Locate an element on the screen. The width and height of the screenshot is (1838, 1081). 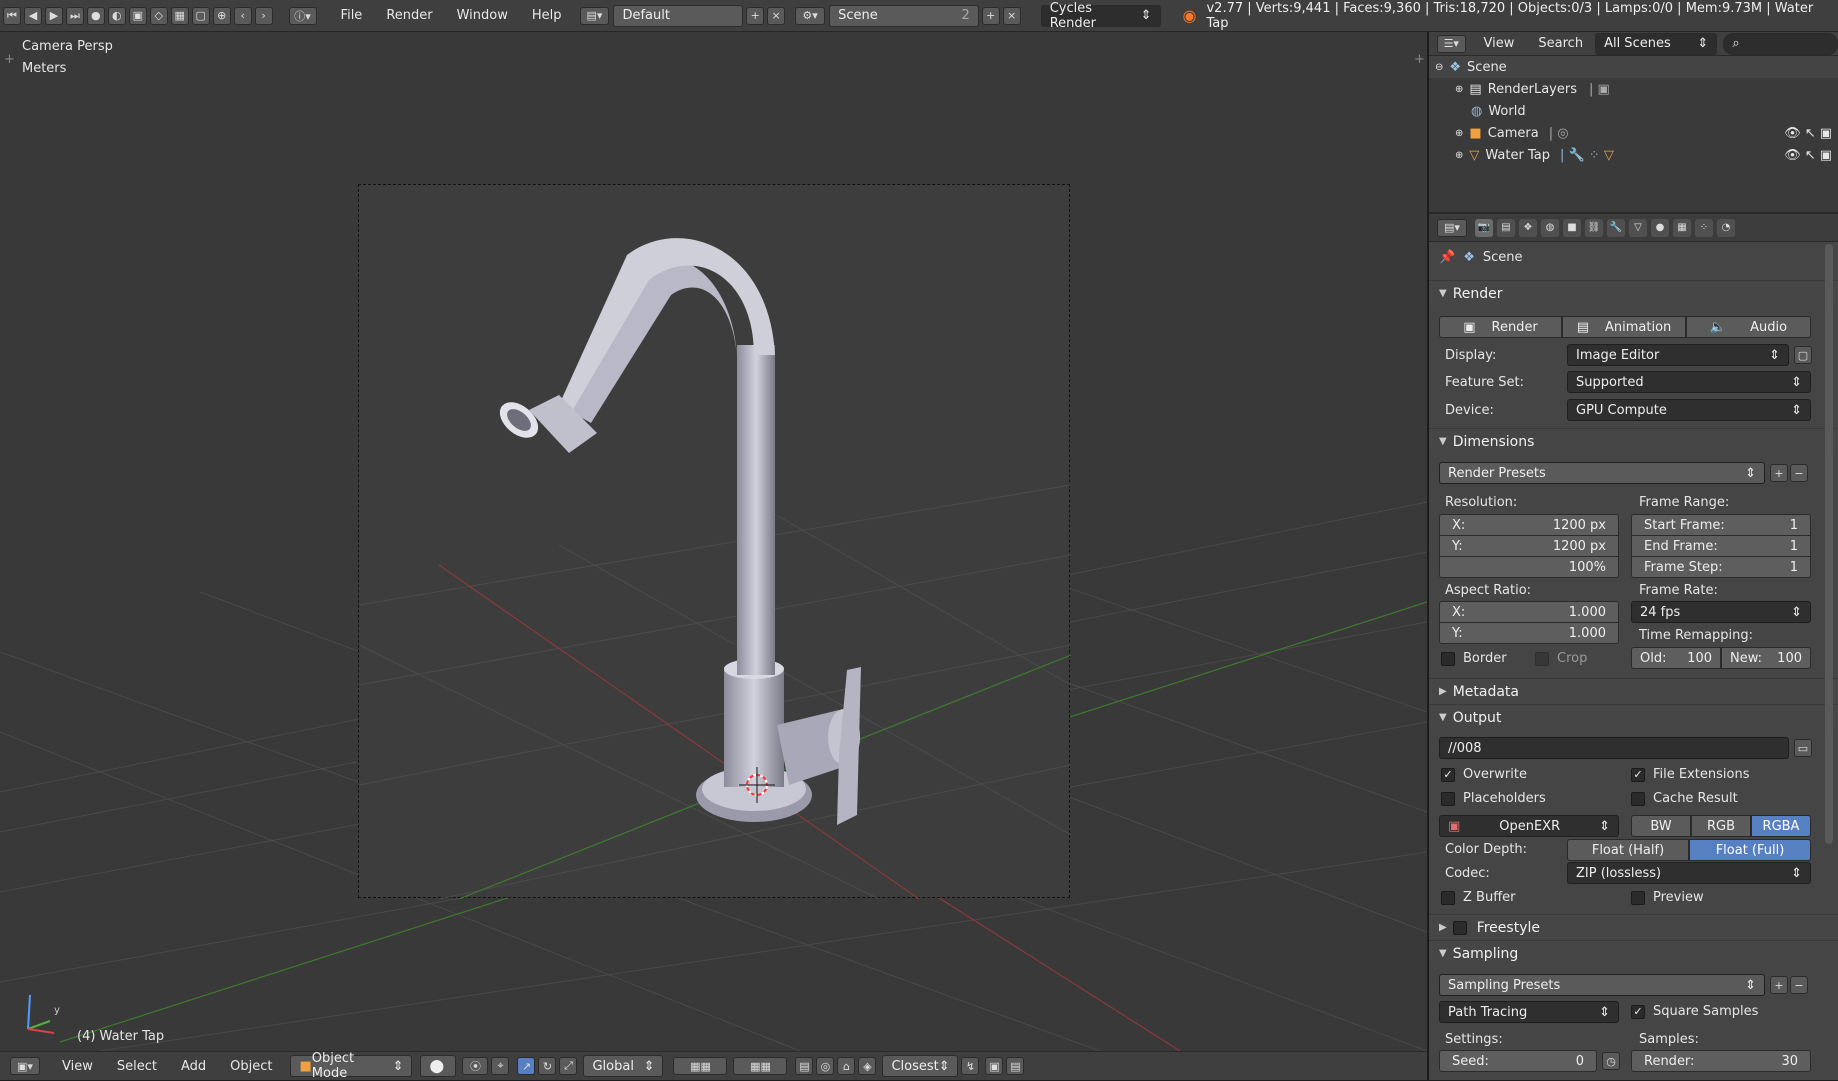
panel-freestyle-header: ▶ Freestyle is located at coordinates (1633, 927).